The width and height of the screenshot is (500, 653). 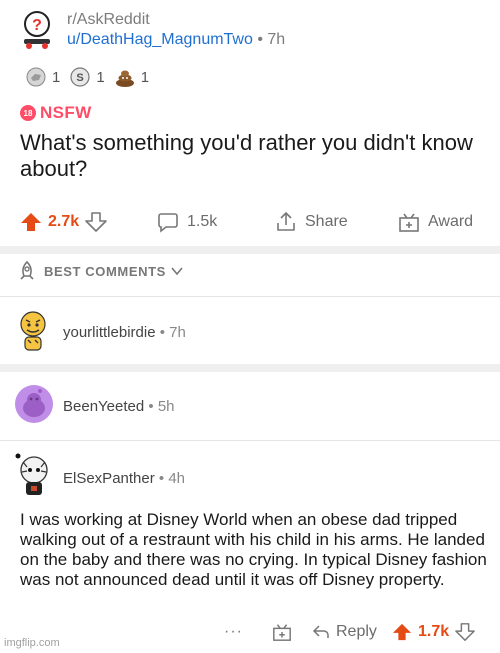 What do you see at coordinates (166, 406) in the screenshot?
I see `comment-time: 5h` at bounding box center [166, 406].